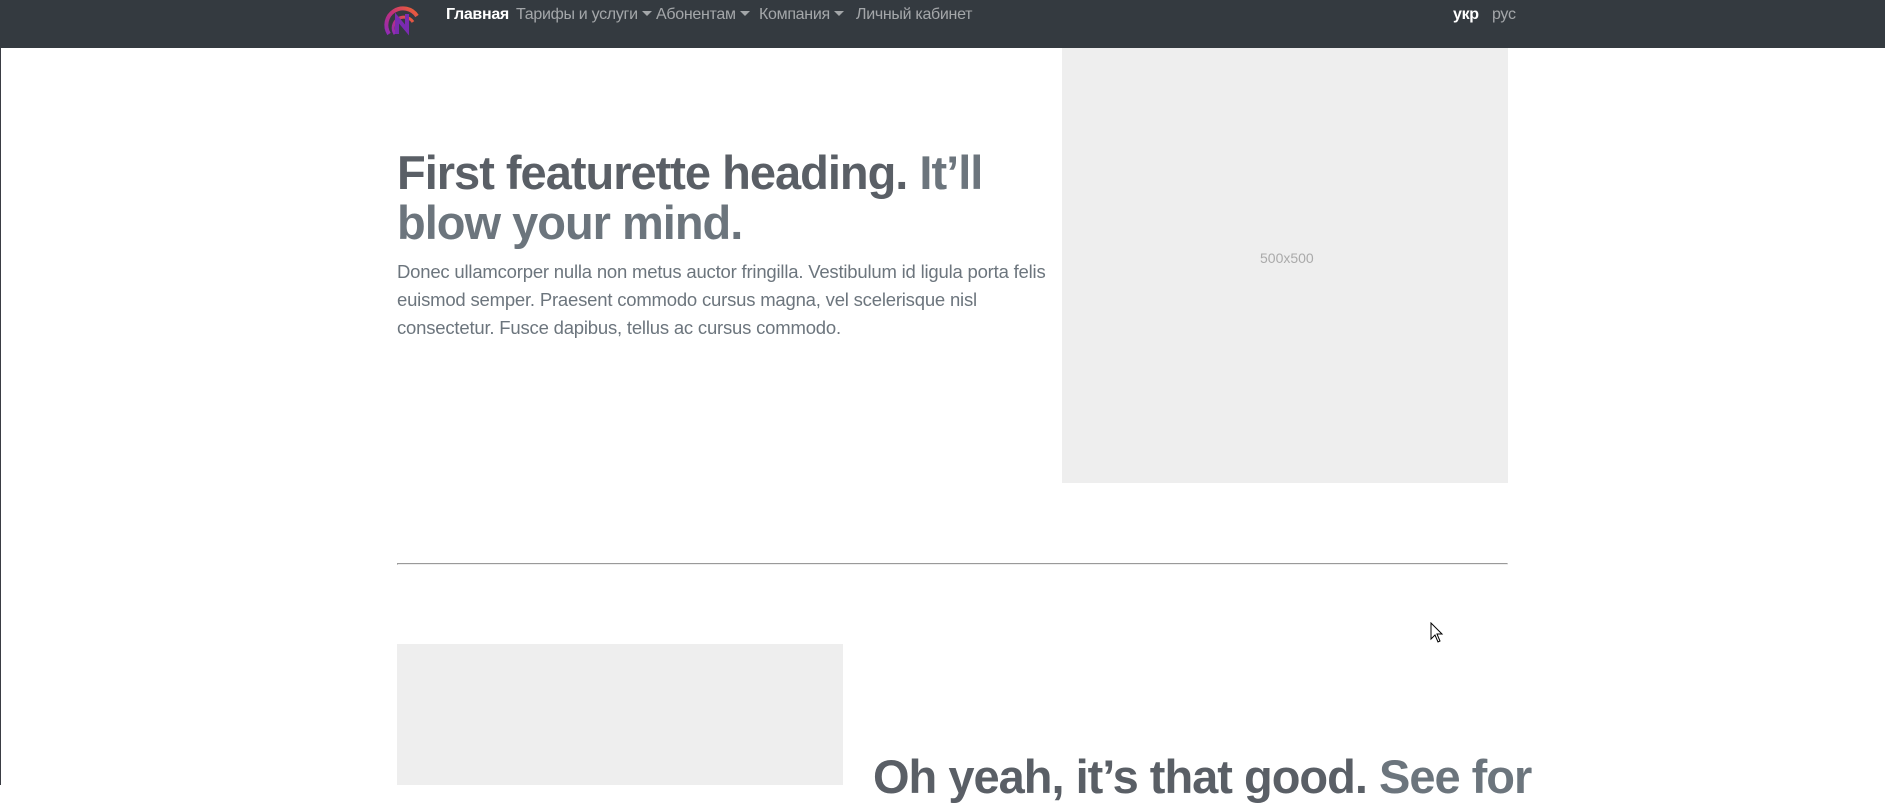 This screenshot has width=1885, height=803. I want to click on featurette-divider, so click(952, 564).